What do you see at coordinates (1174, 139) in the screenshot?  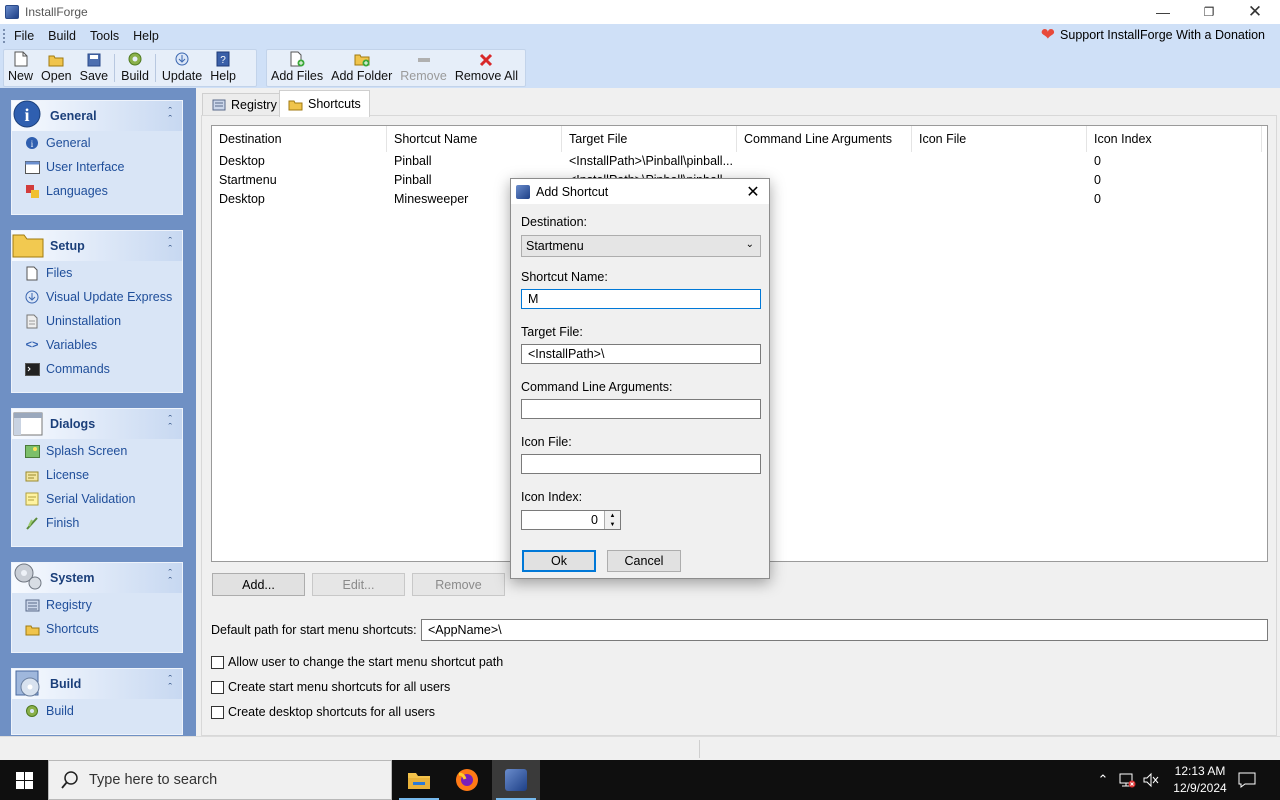 I see `column-header-icon-index: Icon Index` at bounding box center [1174, 139].